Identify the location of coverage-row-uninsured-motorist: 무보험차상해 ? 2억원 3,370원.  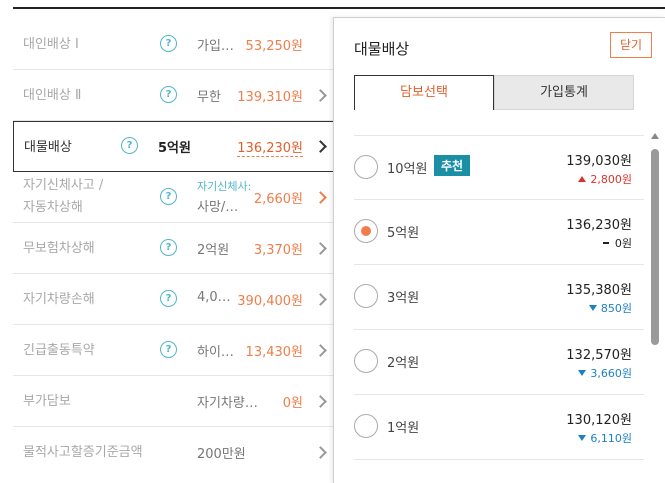
(174, 248).